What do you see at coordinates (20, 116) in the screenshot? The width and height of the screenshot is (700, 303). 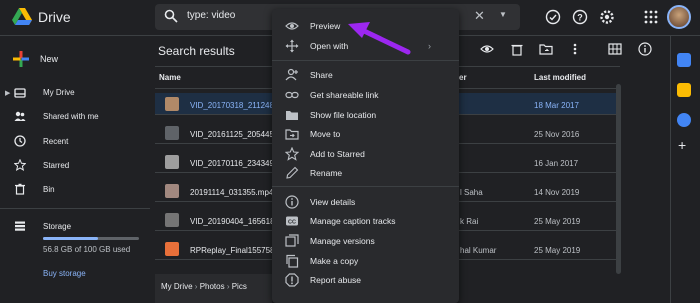 I see `people-icon` at bounding box center [20, 116].